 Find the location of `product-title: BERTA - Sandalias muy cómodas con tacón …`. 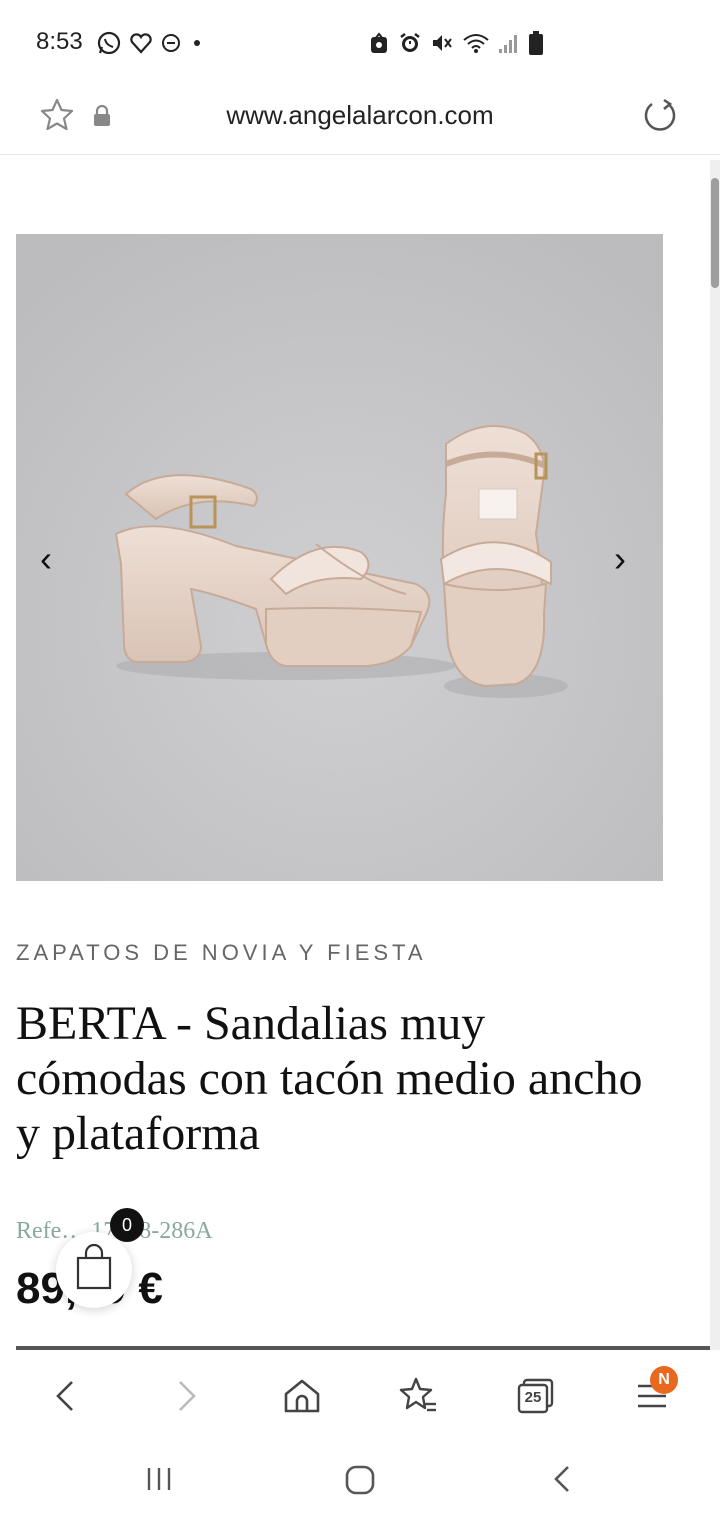

product-title: BERTA - Sandalias muy cómodas con tacón … is located at coordinates (329, 1078).